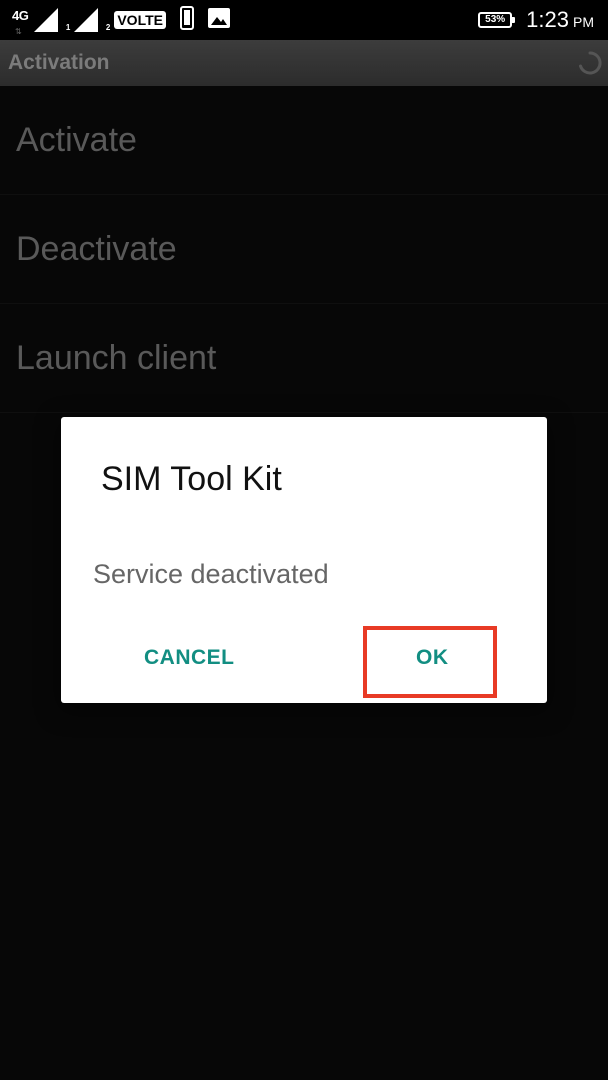  What do you see at coordinates (304, 20) in the screenshot?
I see `status-bar: 4G ⇅ 1 2 VOLTE 53% 1:23 PM` at bounding box center [304, 20].